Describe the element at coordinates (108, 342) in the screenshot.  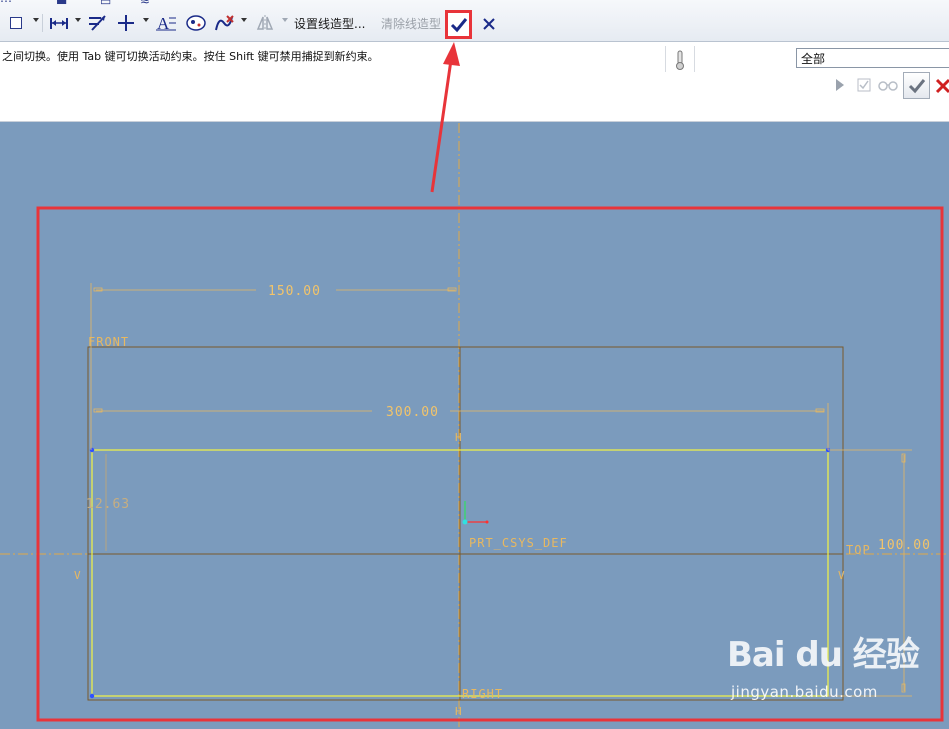
I see `datum-label-front: FRONT` at that location.